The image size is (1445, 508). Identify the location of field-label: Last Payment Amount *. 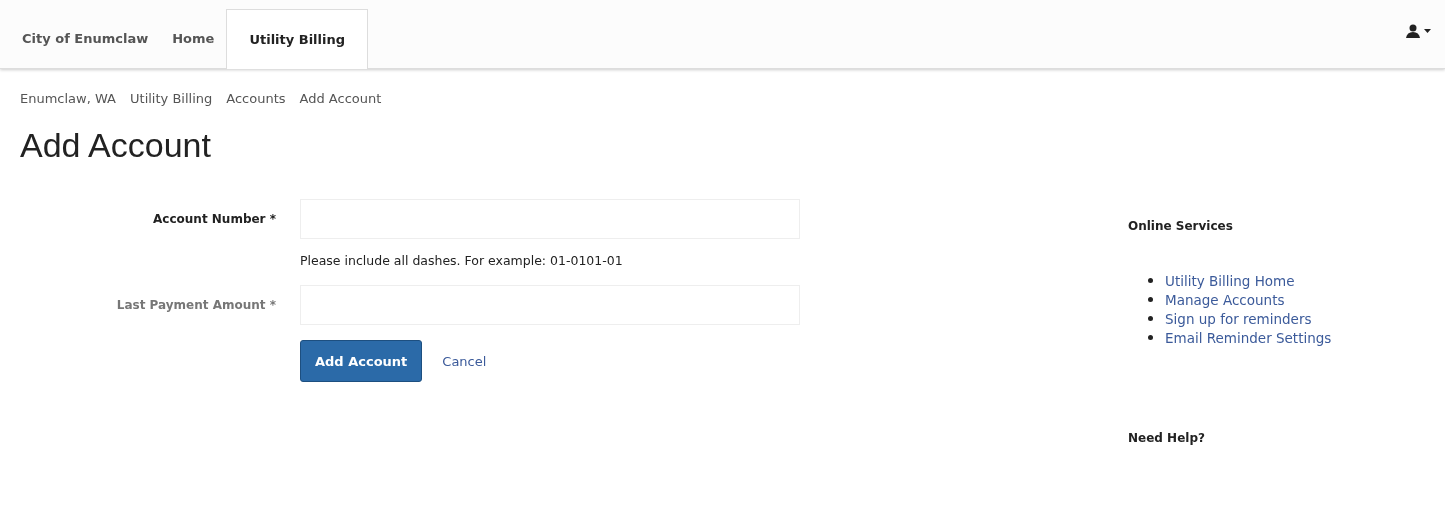
(196, 305).